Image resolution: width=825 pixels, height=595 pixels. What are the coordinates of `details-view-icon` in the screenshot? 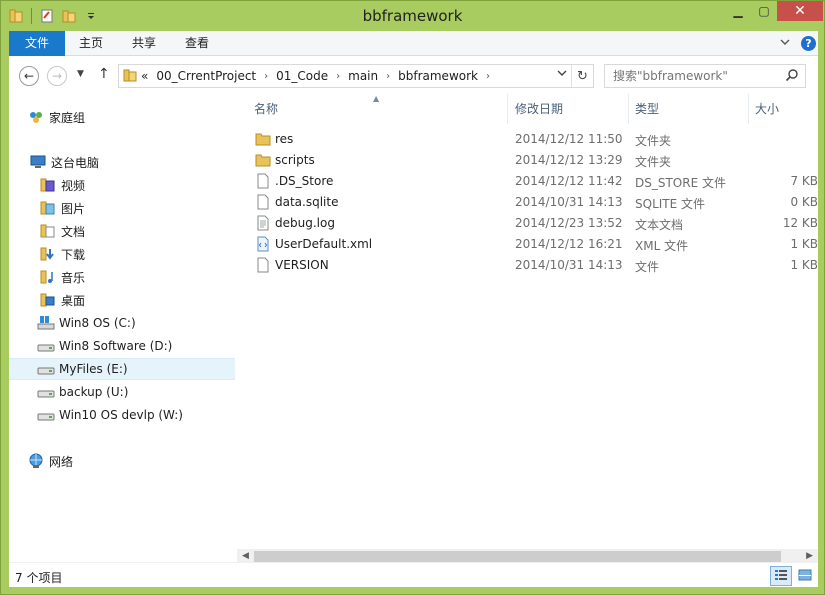 It's located at (781, 576).